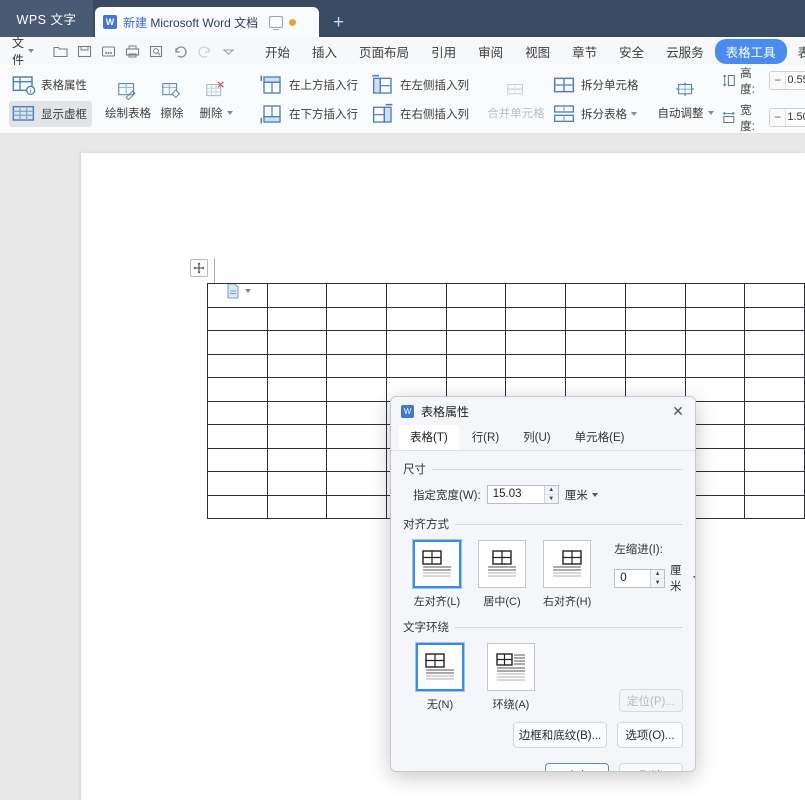 The image size is (805, 800). I want to click on insert-col-left-button: 在左侧插入列, so click(421, 85).